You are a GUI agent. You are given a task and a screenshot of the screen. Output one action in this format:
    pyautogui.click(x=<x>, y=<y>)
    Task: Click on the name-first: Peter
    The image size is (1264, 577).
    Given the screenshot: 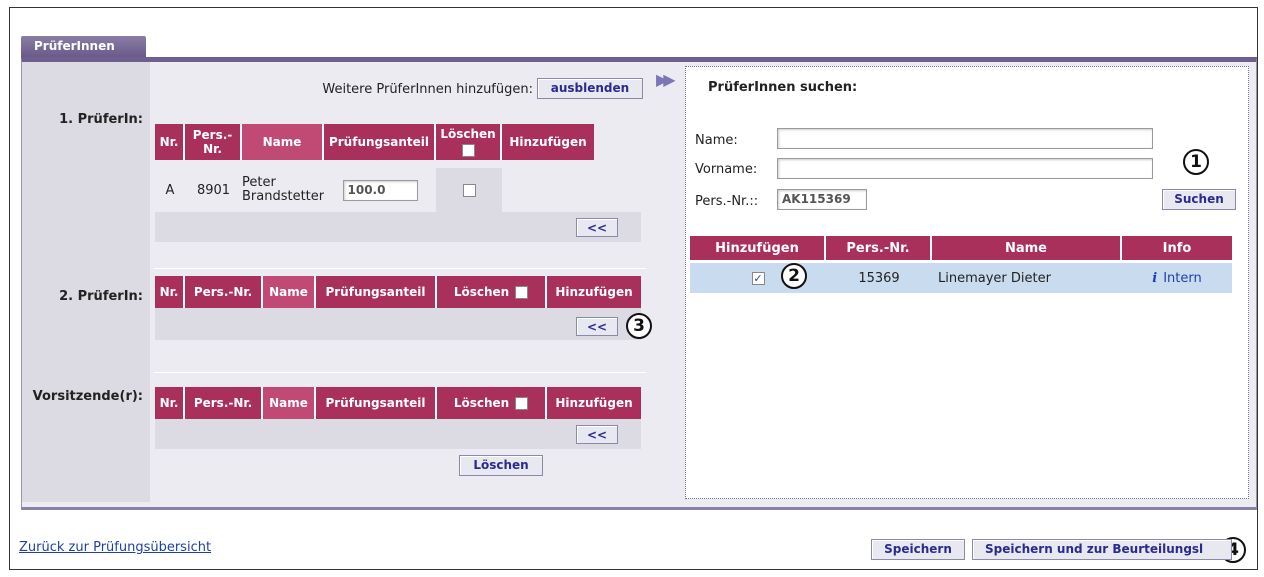 What is the action you would take?
    pyautogui.click(x=259, y=182)
    